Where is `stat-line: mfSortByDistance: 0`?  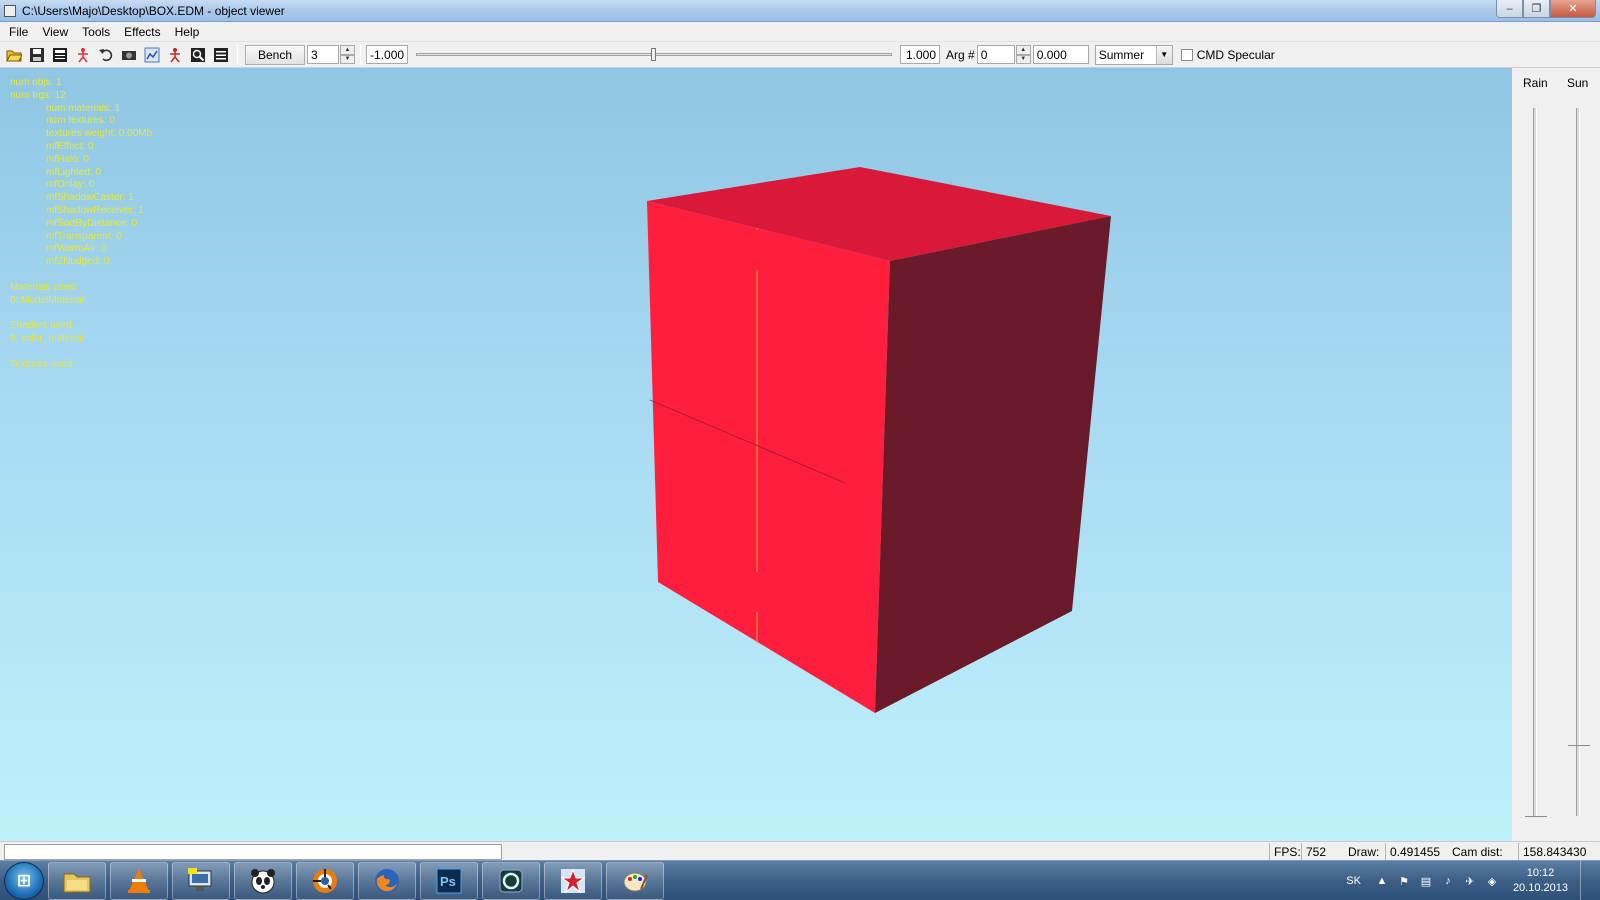 stat-line: mfSortByDistance: 0 is located at coordinates (92, 223).